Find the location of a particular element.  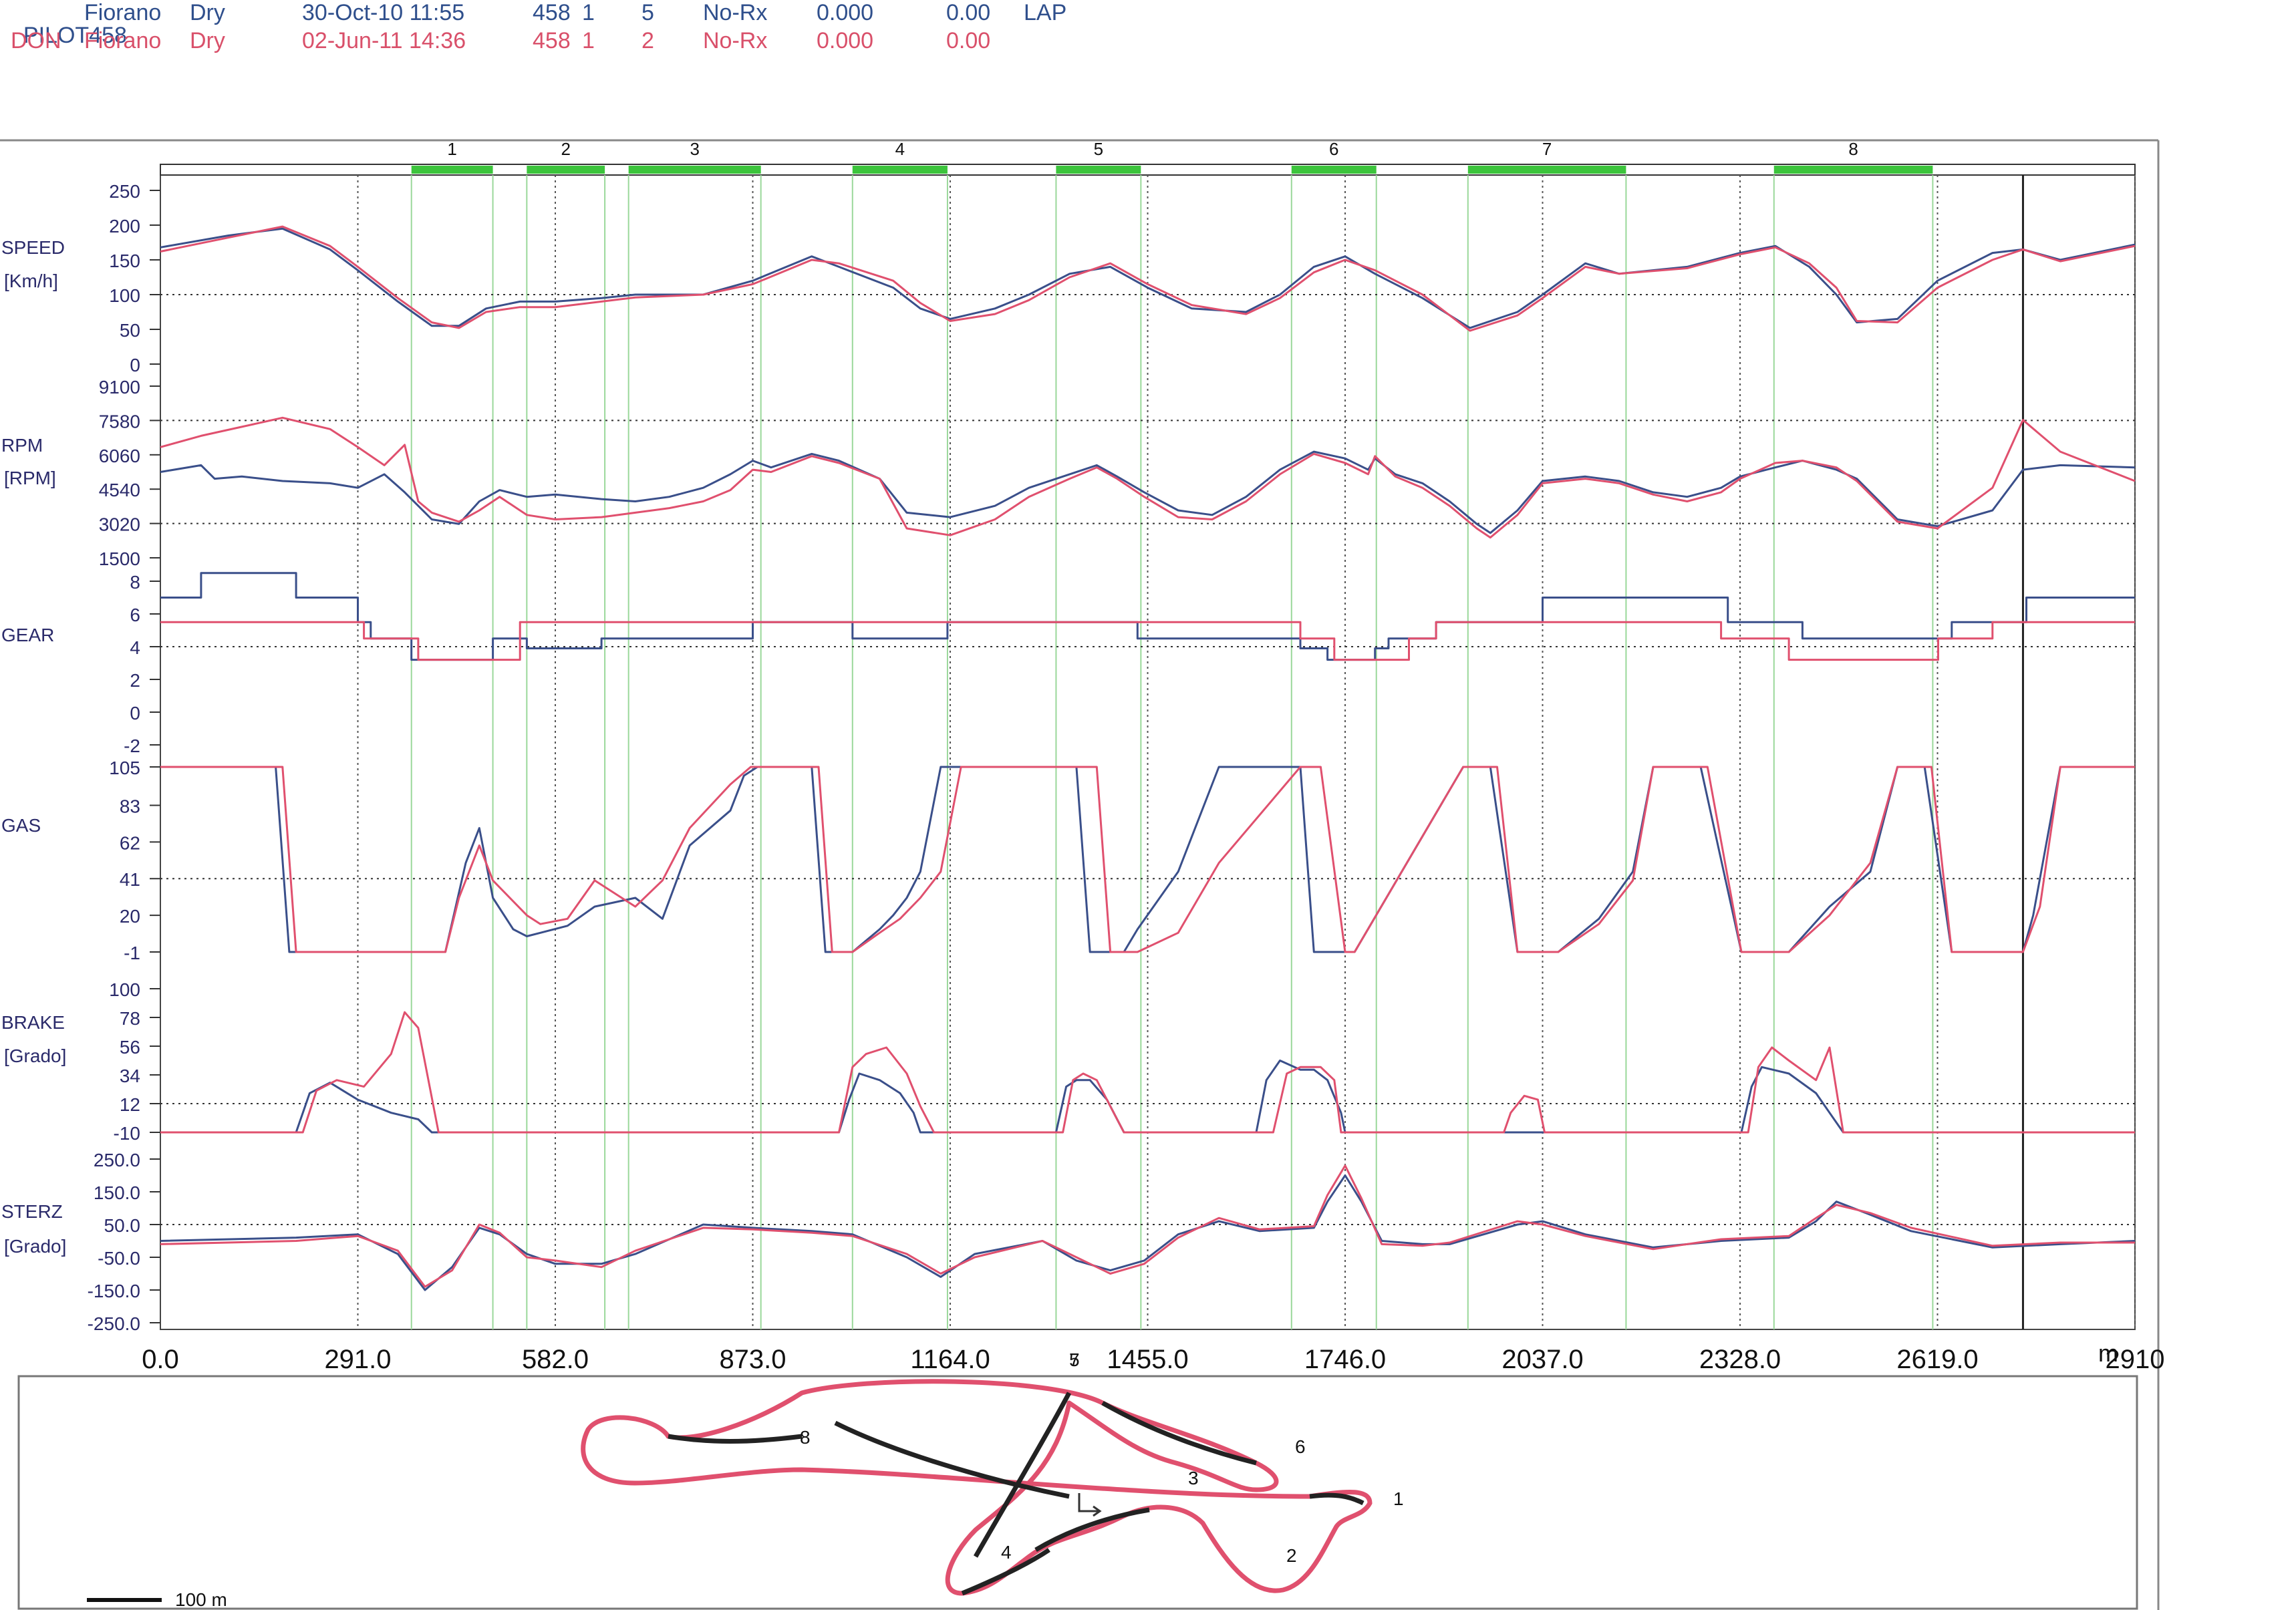

segment-label-7: 7 is located at coordinates (1547, 149).